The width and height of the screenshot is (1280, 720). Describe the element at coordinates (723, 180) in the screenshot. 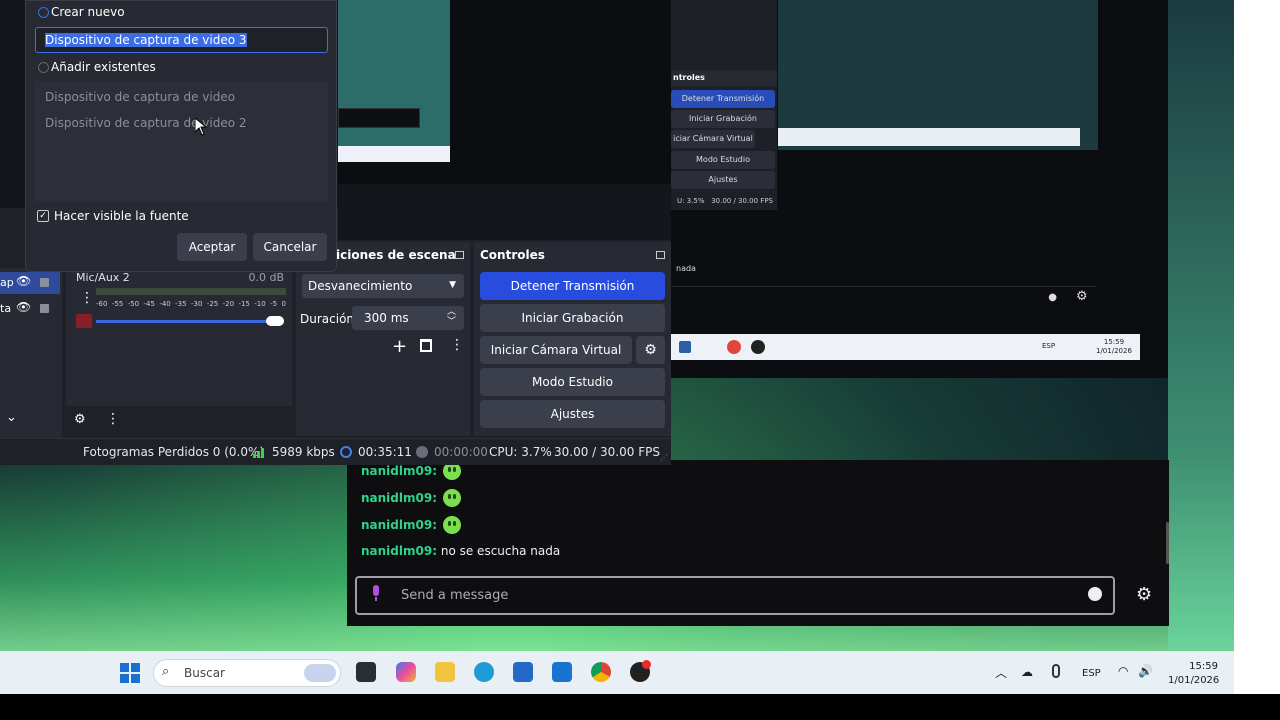

I see `preview-btn-4: Ajustes` at that location.